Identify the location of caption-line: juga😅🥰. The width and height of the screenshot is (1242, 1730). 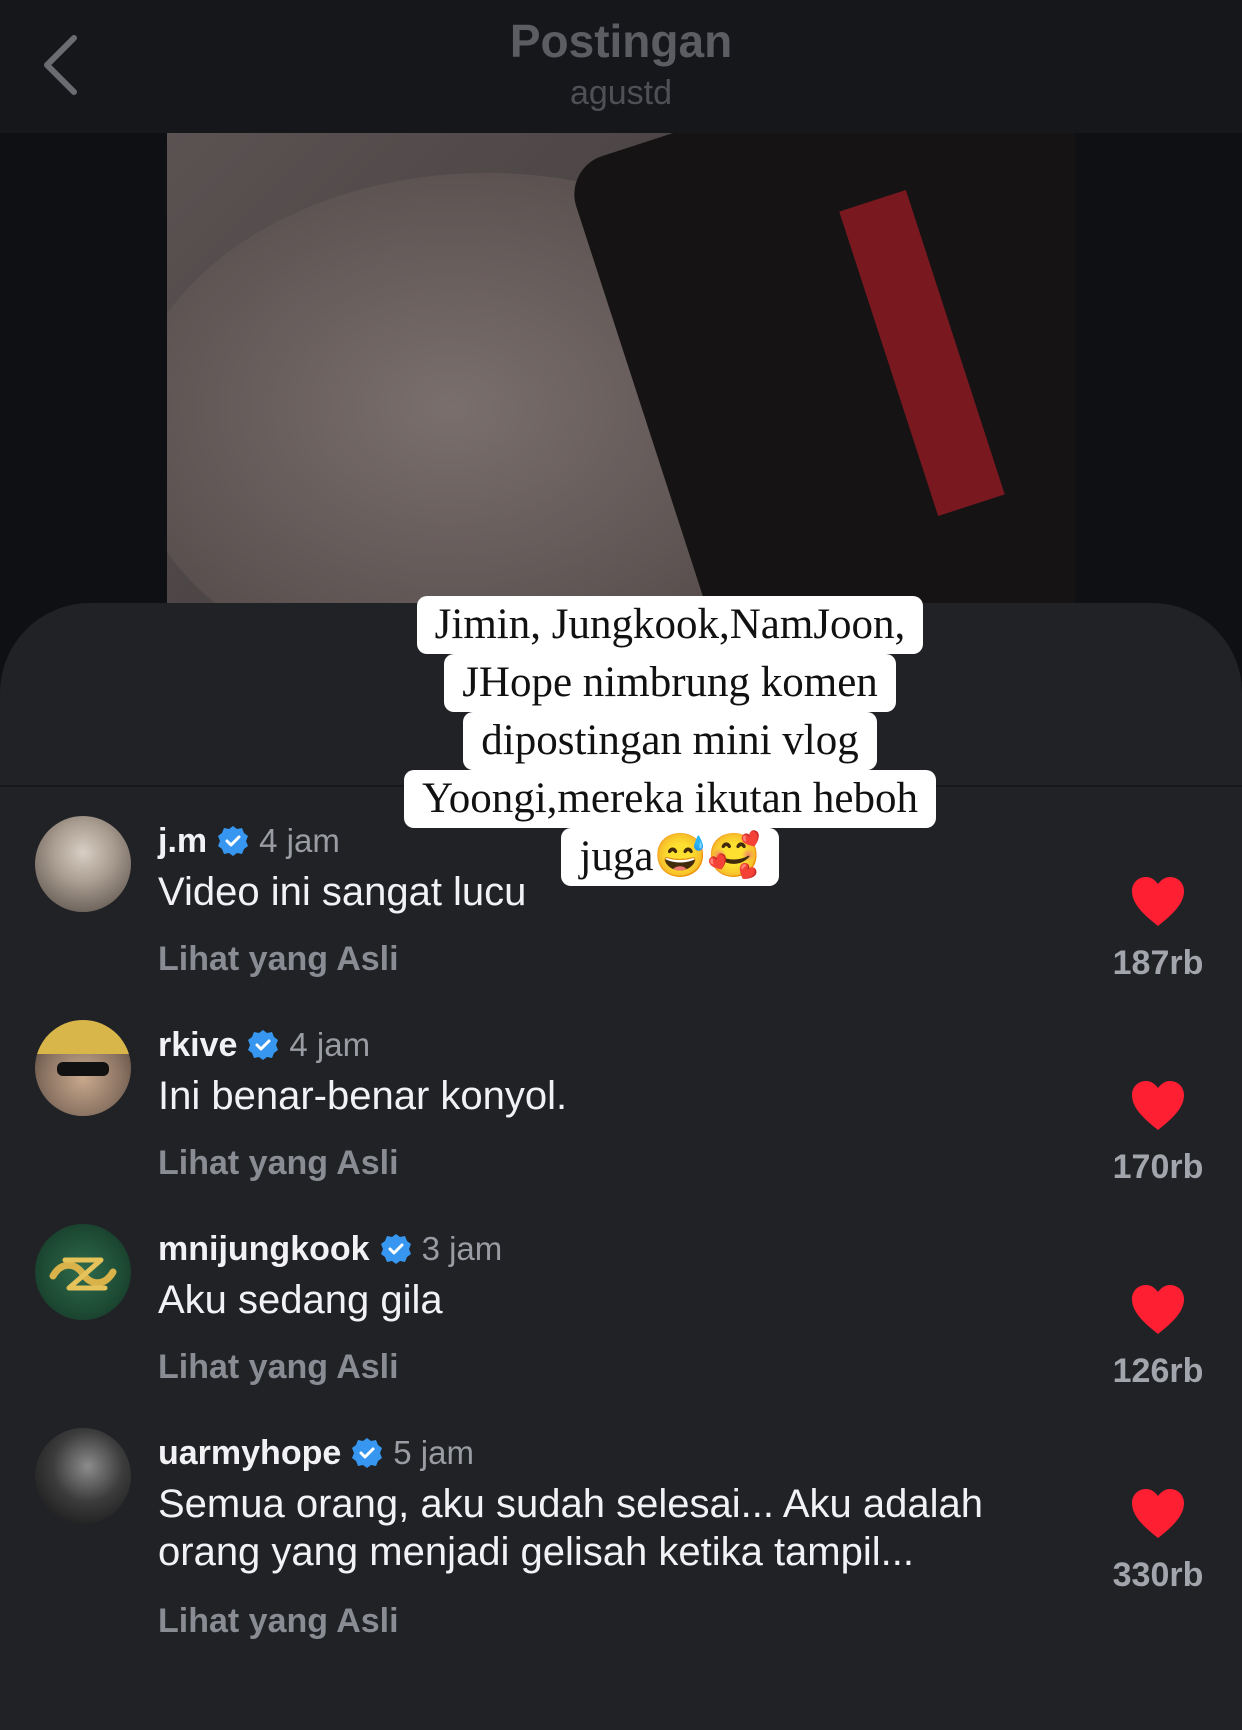
(670, 857).